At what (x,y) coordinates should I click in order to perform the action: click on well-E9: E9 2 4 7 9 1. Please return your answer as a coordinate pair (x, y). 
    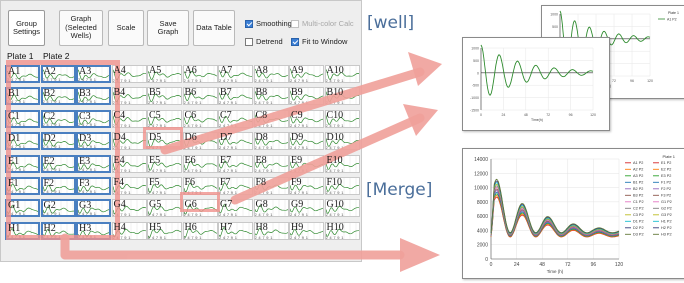
    Looking at the image, I should click on (306, 163).